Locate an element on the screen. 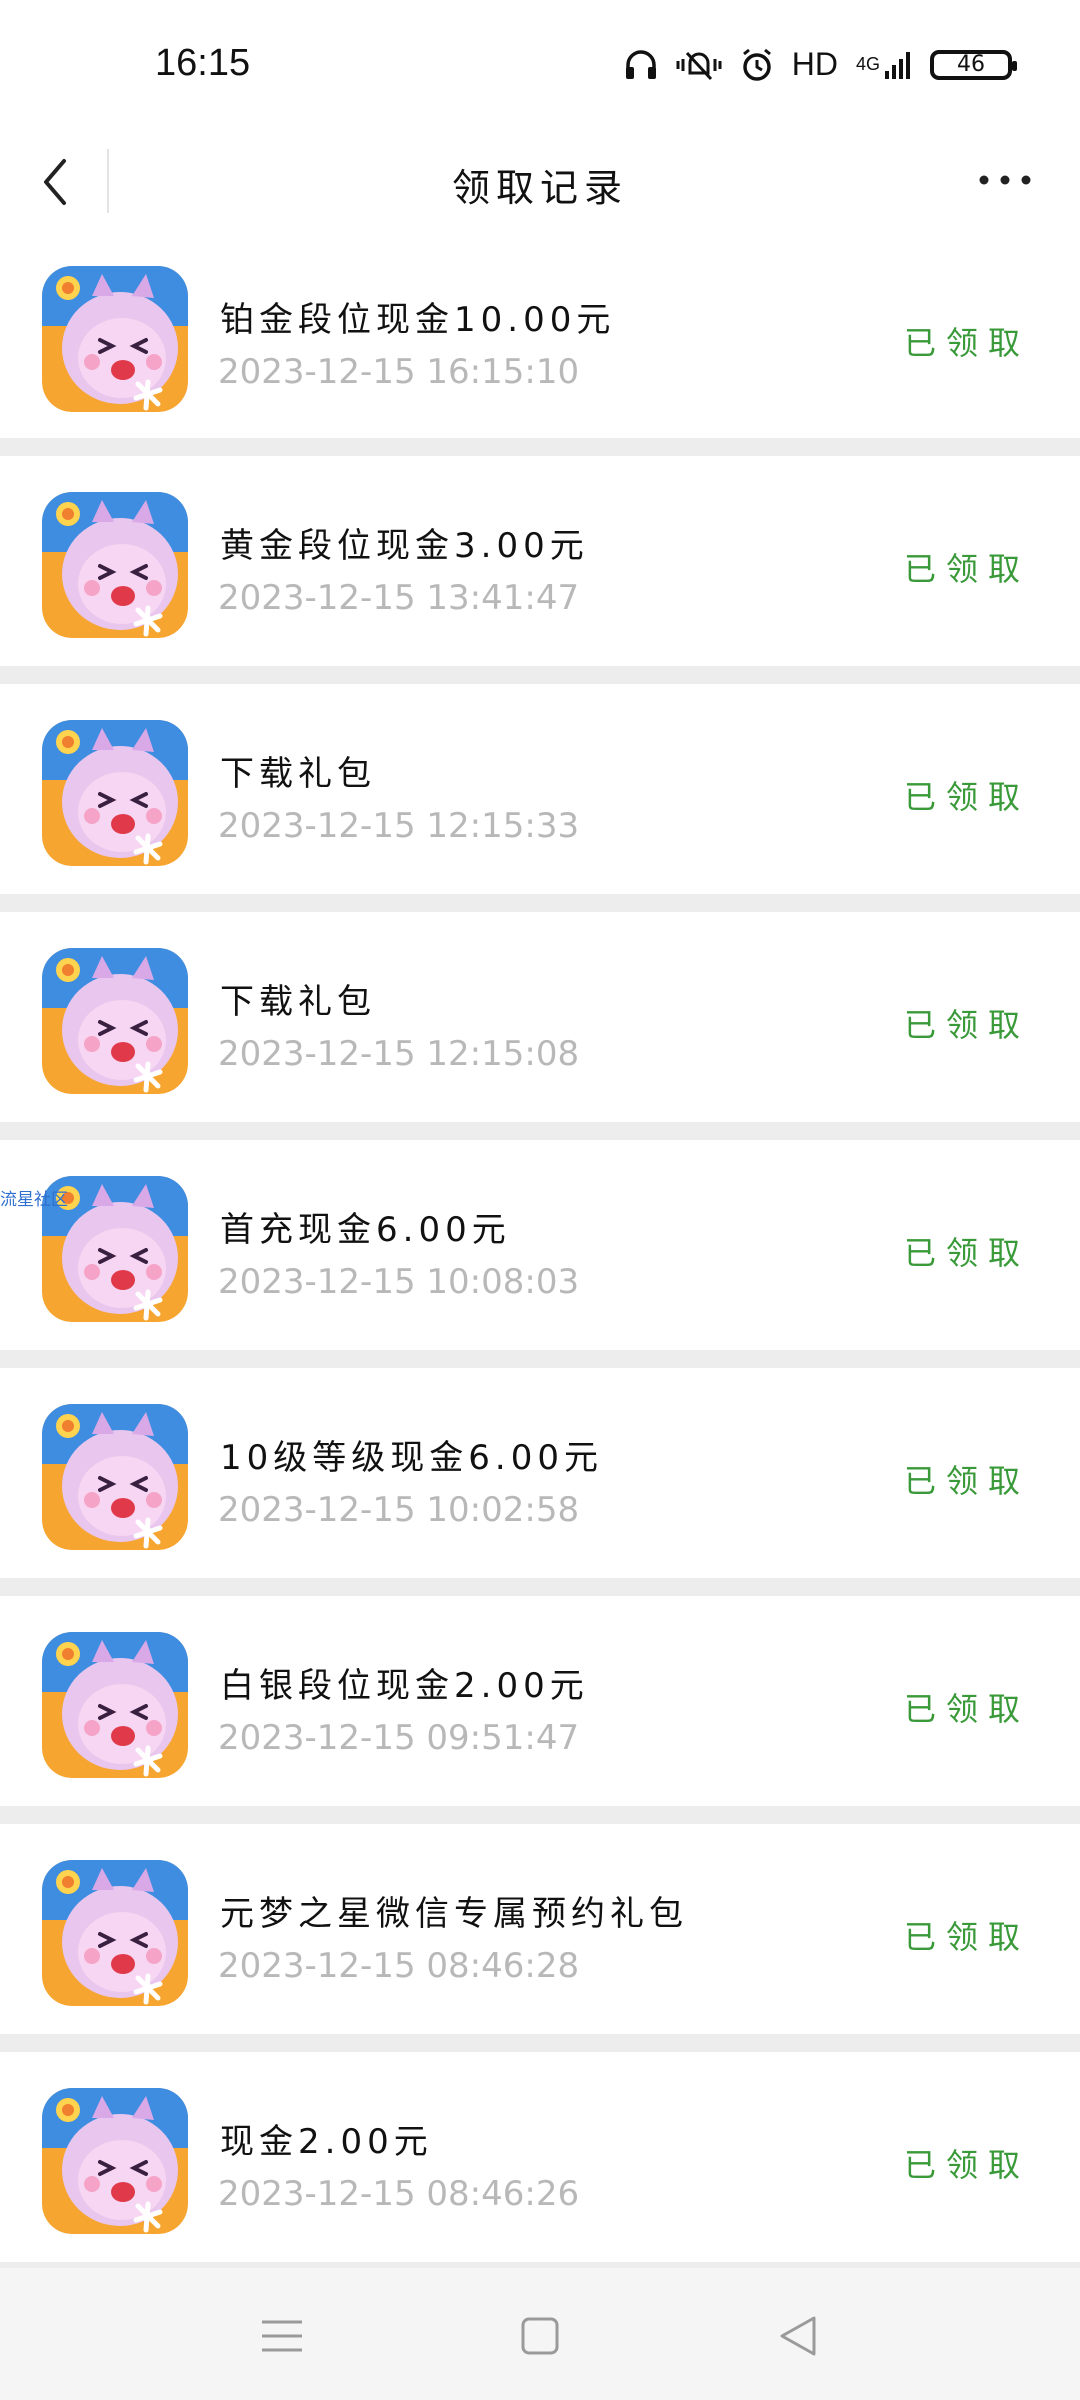 This screenshot has height=2400, width=1080. record-time: 2023-12-15 09:51:47 is located at coordinates (399, 1738).